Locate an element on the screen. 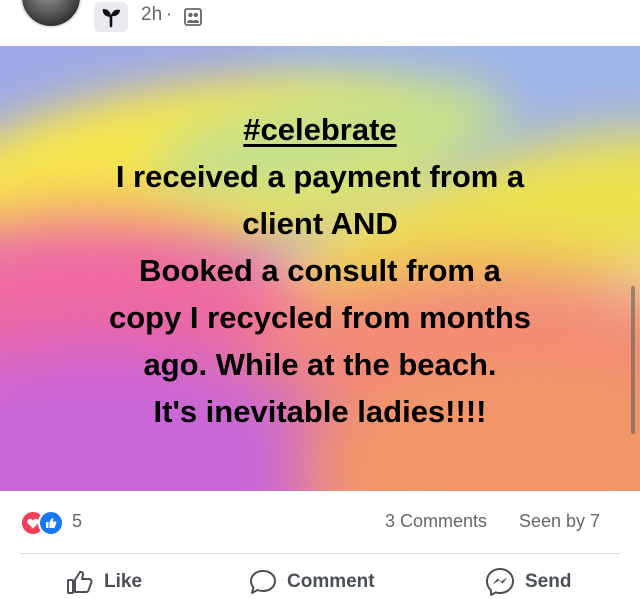  reaction-count: 5 is located at coordinates (77, 521).